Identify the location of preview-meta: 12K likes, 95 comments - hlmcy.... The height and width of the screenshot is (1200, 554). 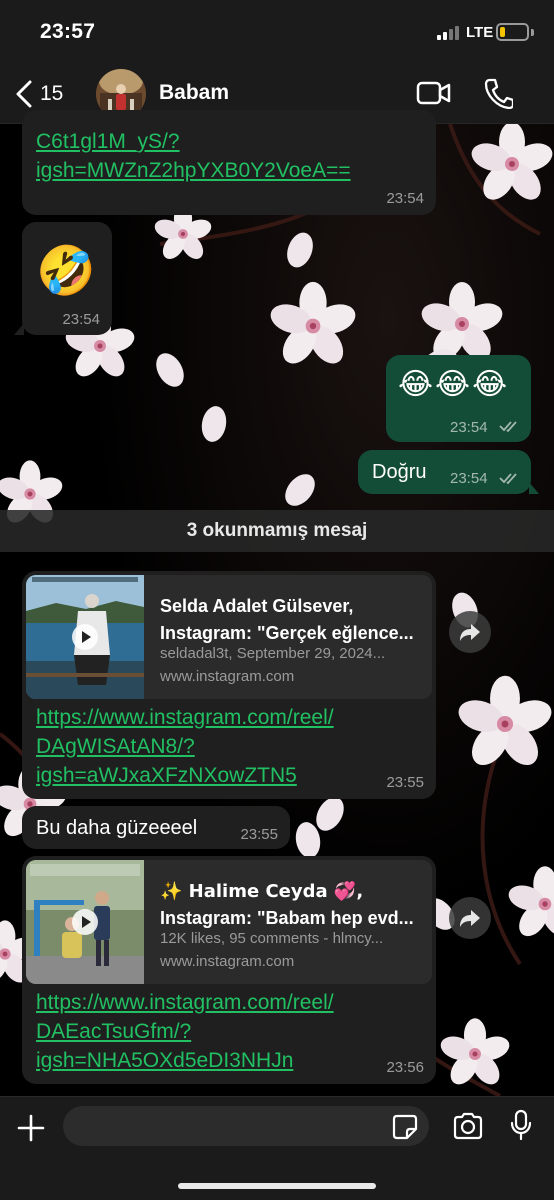
(272, 938).